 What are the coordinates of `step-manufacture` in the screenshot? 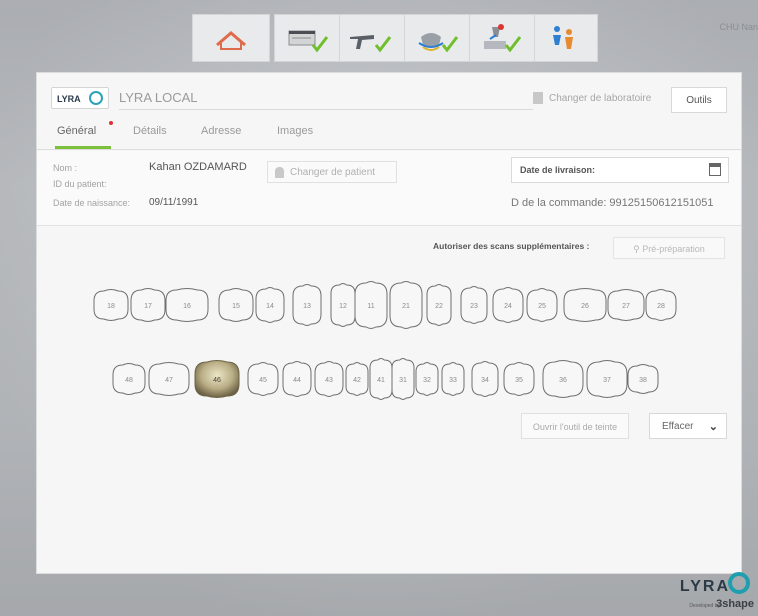 It's located at (502, 38).